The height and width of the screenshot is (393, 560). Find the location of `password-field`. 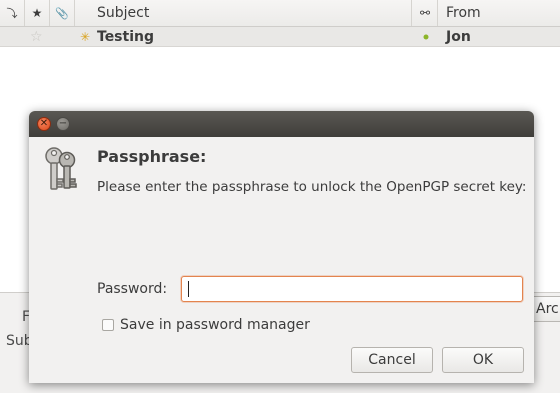

password-field is located at coordinates (352, 289).